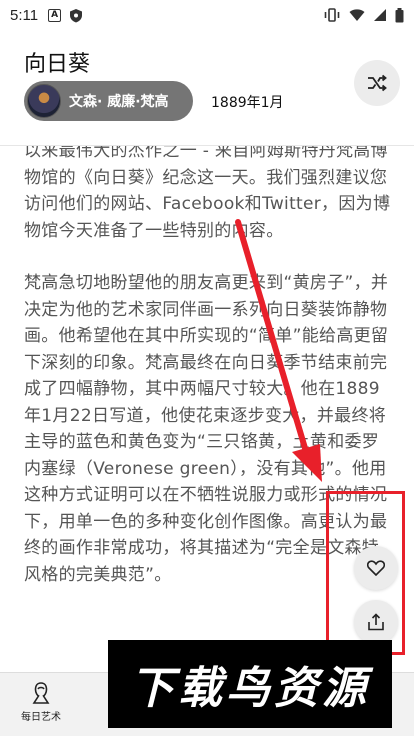 The image size is (414, 736). What do you see at coordinates (119, 102) in the screenshot?
I see `artist-name: 文森· 威廉·梵高` at bounding box center [119, 102].